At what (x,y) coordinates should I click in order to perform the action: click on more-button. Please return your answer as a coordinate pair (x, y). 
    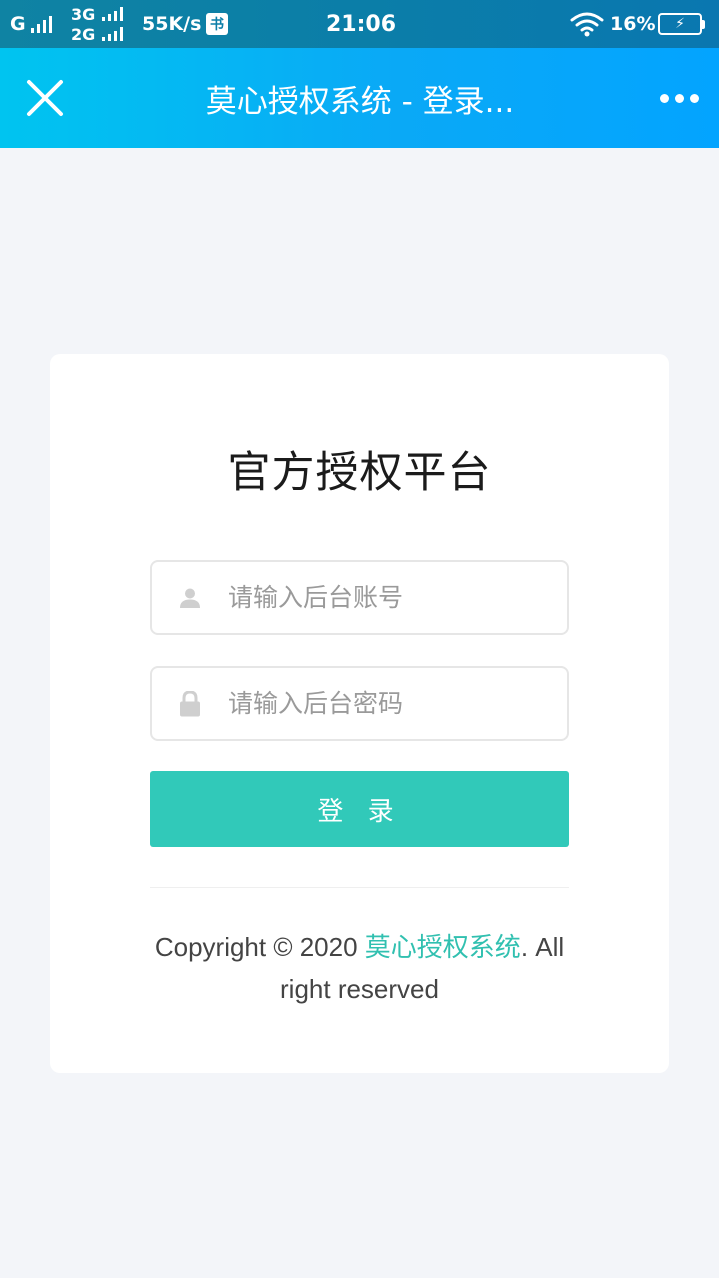
    Looking at the image, I should click on (679, 98).